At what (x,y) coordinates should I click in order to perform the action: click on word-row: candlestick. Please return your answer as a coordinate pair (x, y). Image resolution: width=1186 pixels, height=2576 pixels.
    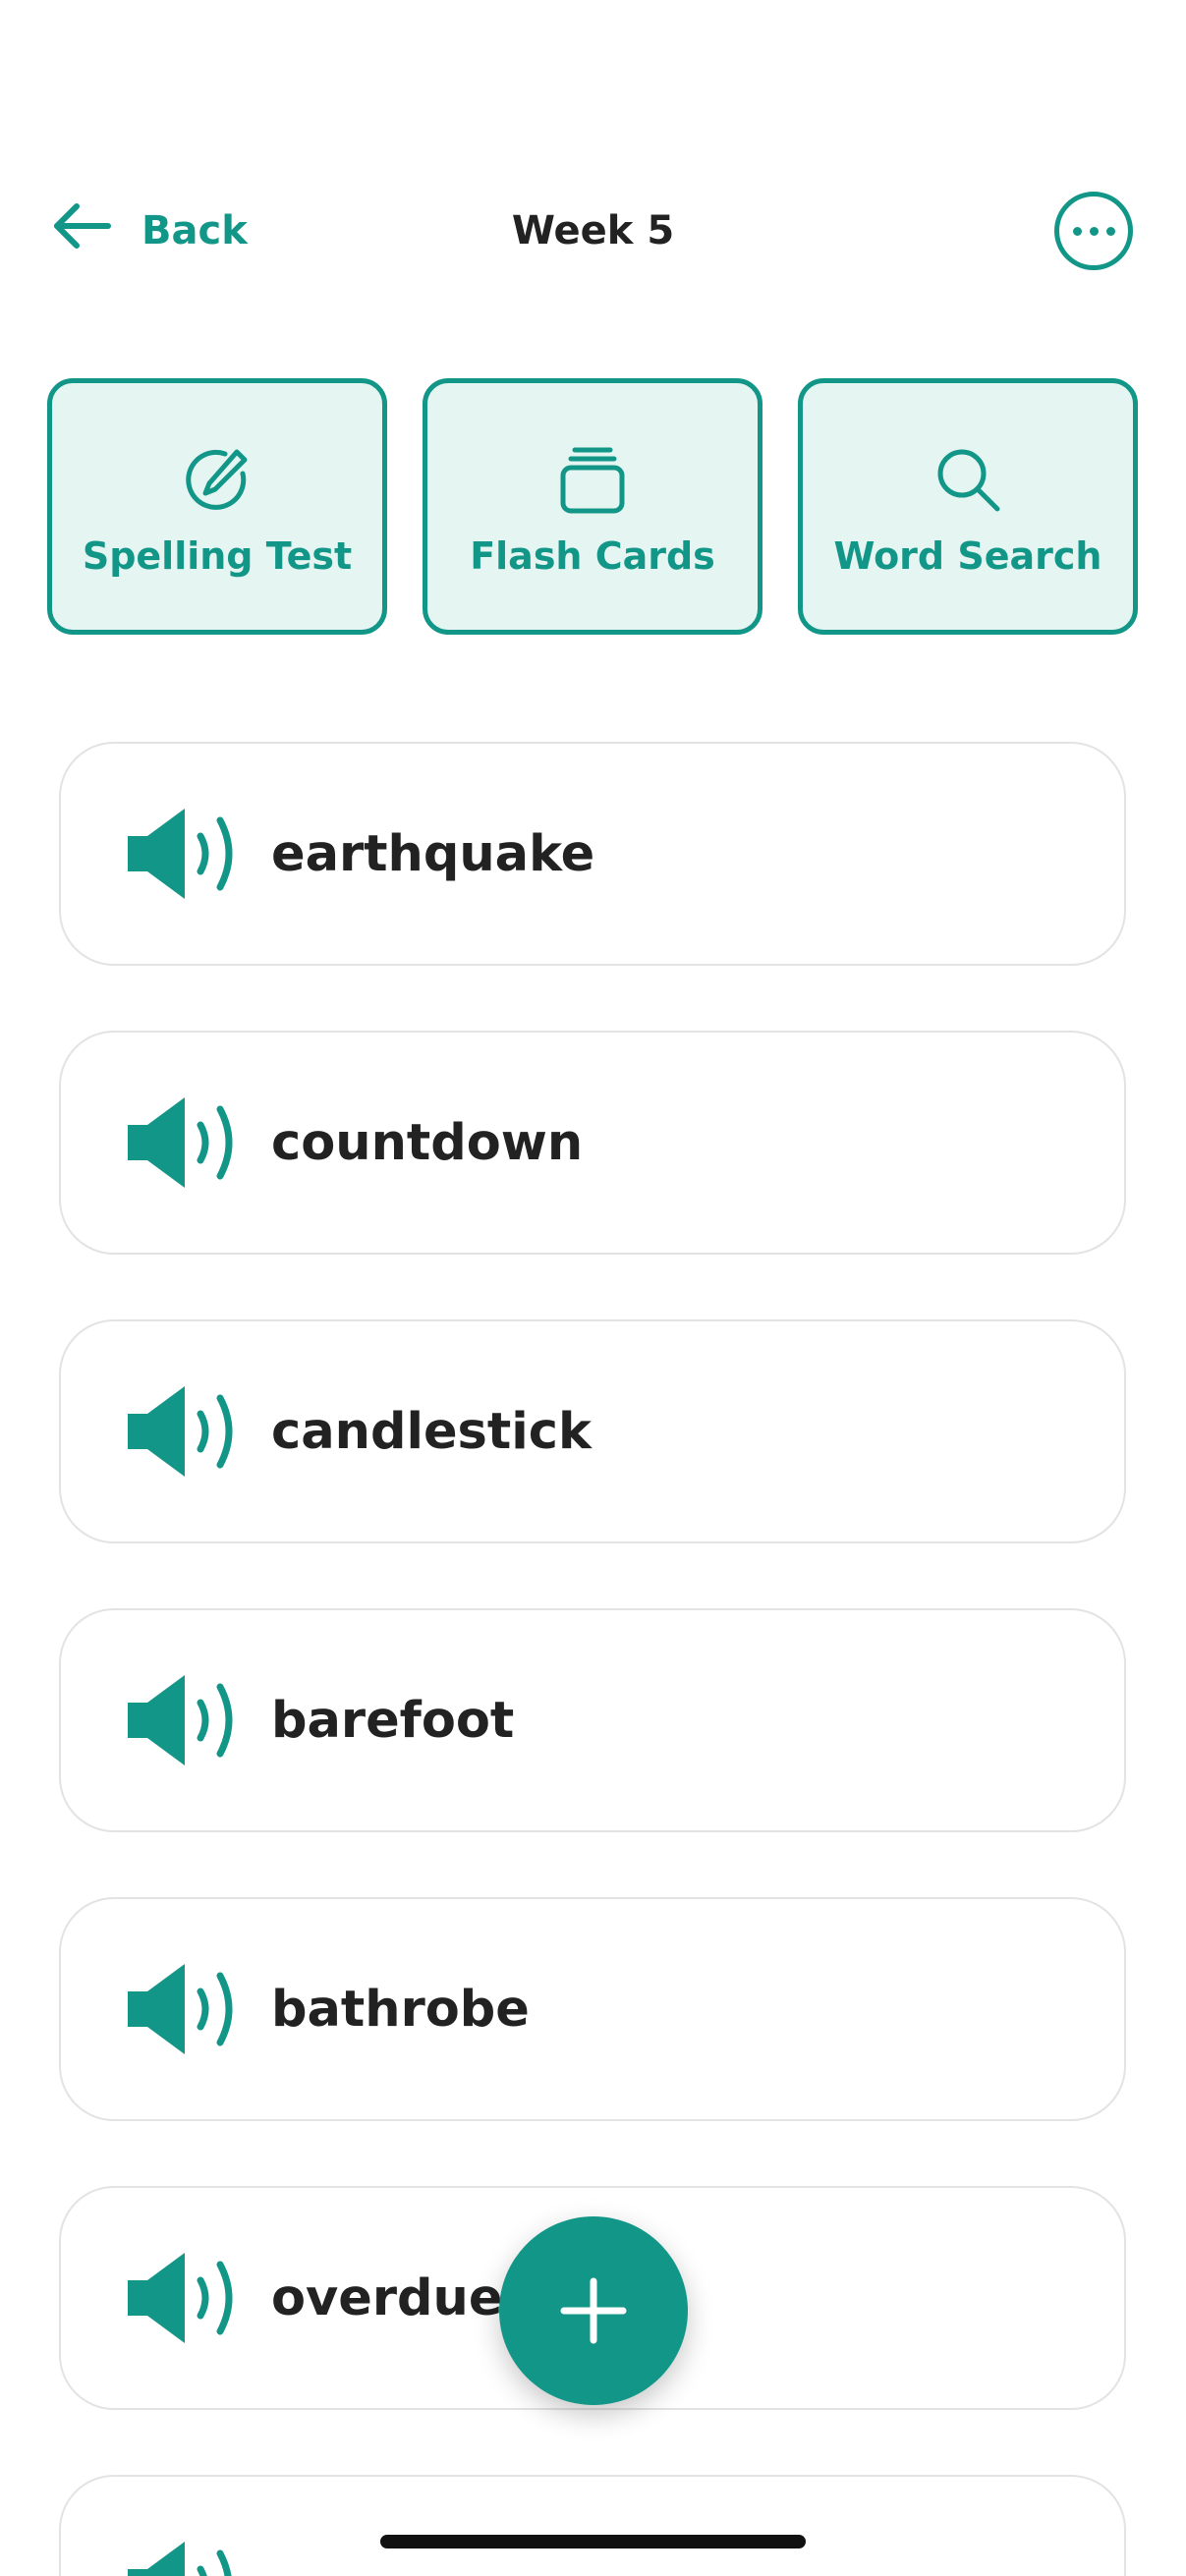
    Looking at the image, I should click on (593, 1431).